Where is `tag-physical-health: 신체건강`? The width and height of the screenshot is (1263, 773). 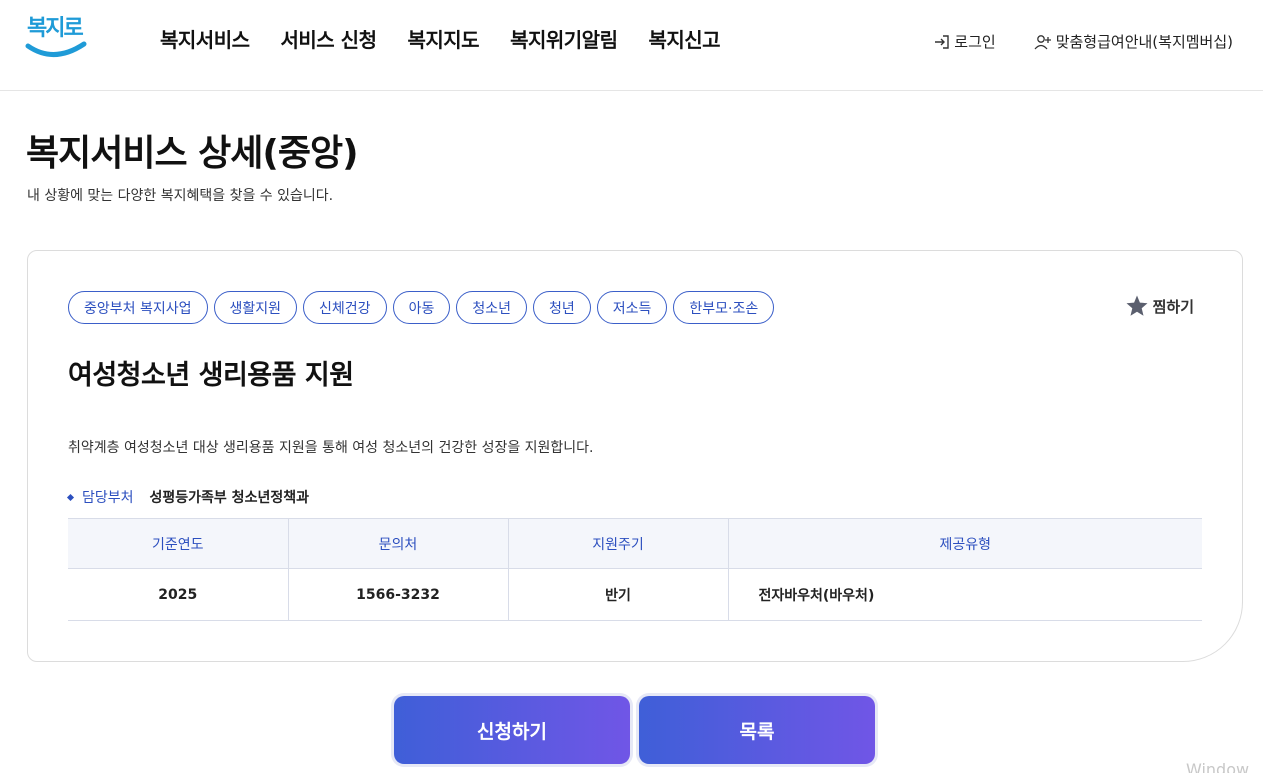 tag-physical-health: 신체건강 is located at coordinates (345, 307).